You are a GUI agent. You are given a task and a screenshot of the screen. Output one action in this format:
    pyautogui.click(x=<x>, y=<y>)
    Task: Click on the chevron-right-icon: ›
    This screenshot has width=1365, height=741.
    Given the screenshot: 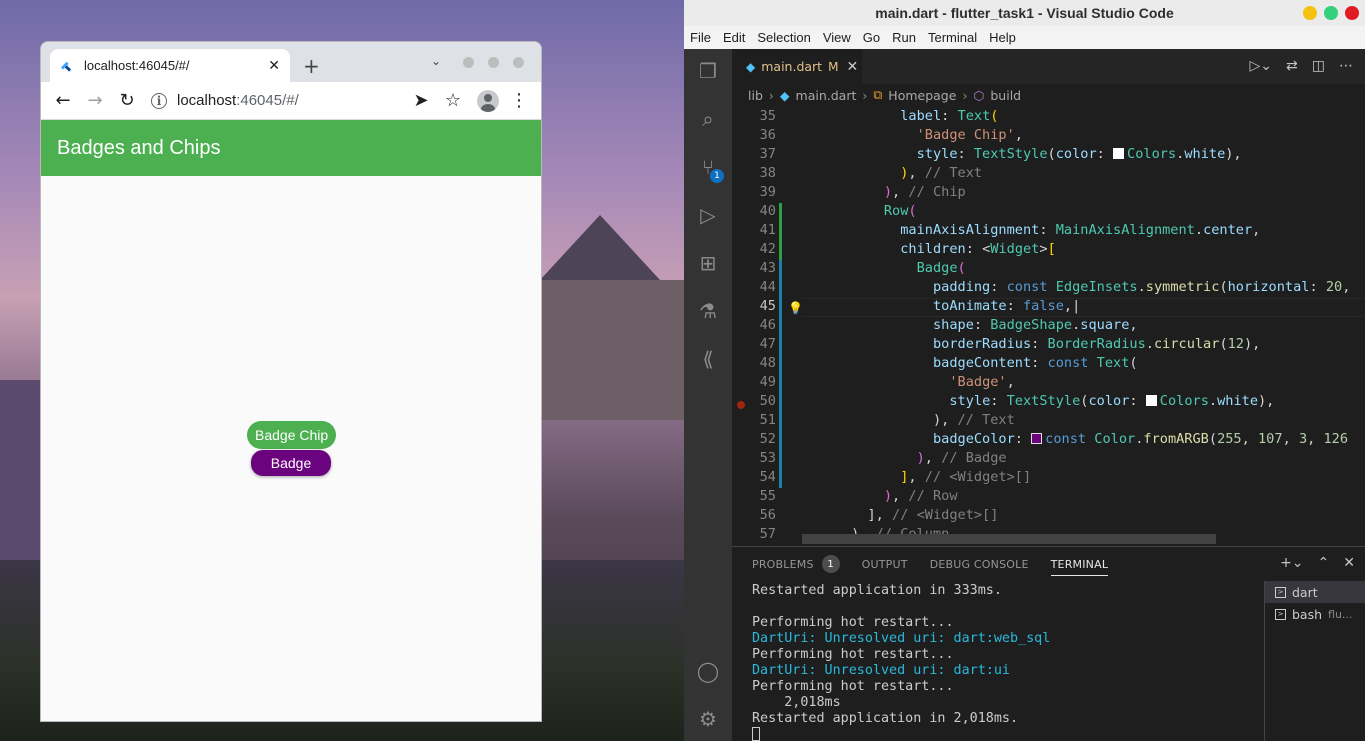 What is the action you would take?
    pyautogui.click(x=965, y=95)
    